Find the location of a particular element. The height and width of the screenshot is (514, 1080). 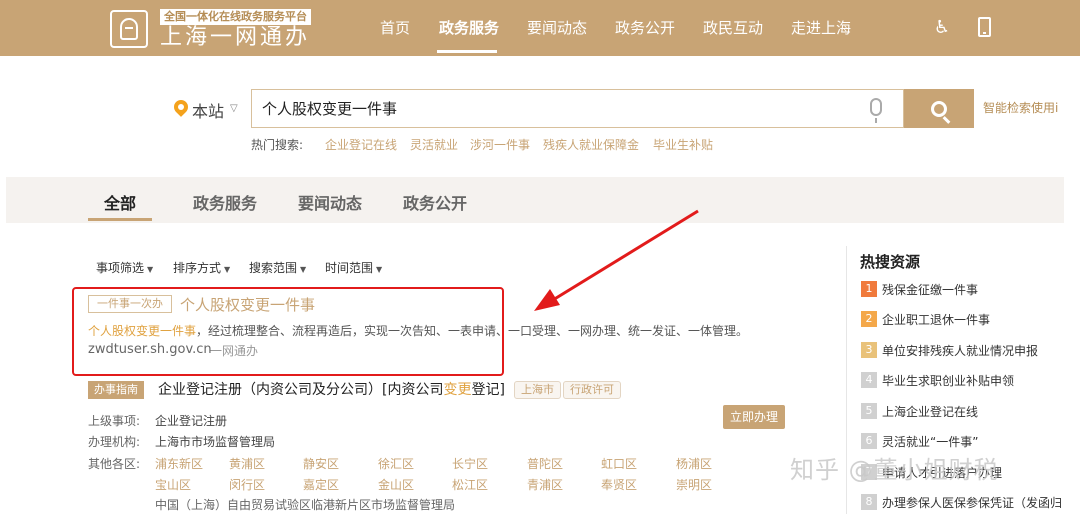

apply-now-button: 立即办理 is located at coordinates (754, 417).